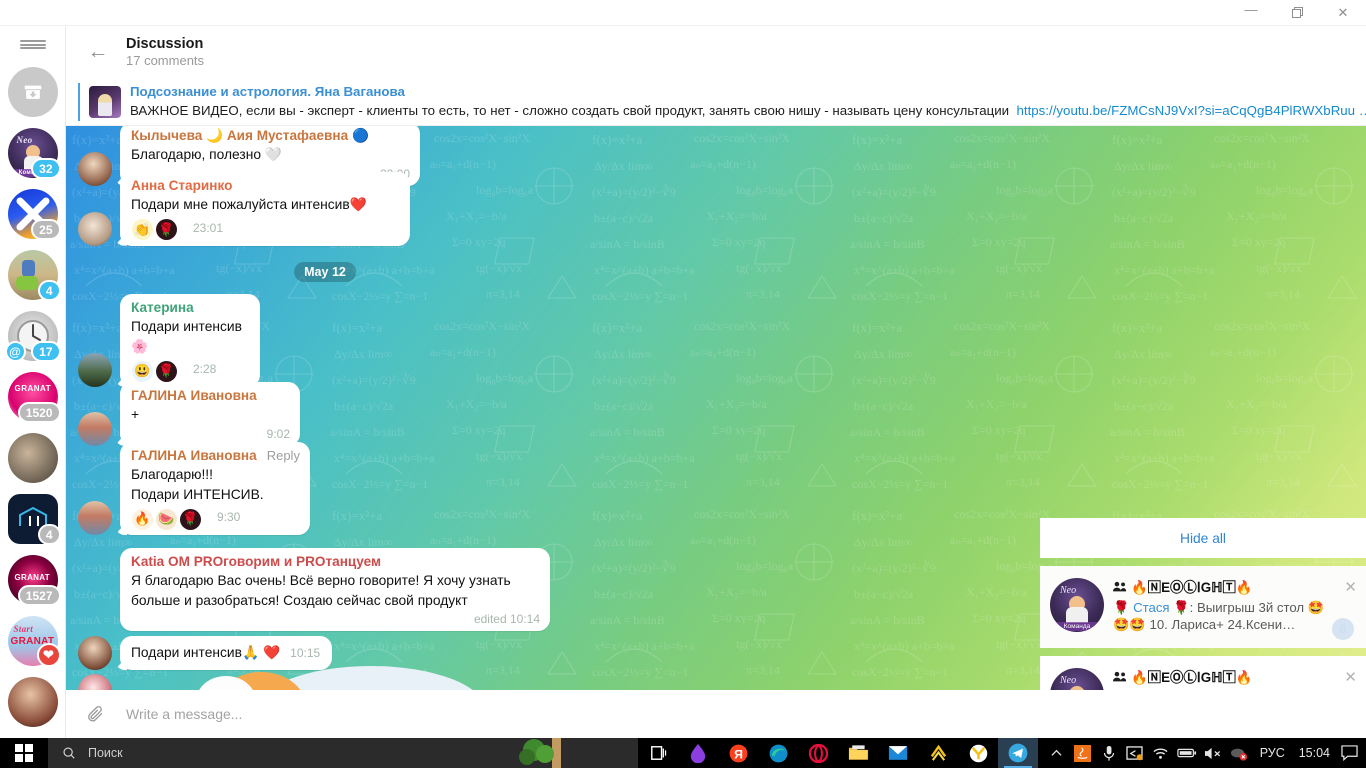 This screenshot has height=768, width=1366. I want to click on app-yellow-arrows-button, so click(938, 753).